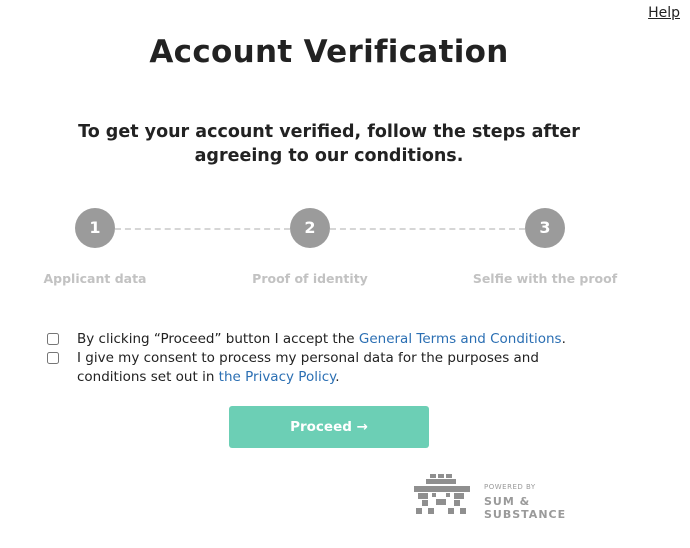  What do you see at coordinates (277, 377) in the screenshot?
I see `privacy-policy-link: the Privacy Policy` at bounding box center [277, 377].